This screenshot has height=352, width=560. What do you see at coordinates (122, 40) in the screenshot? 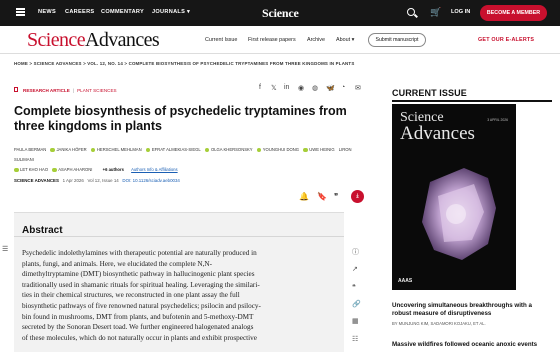
I see `logo-part-advances: Advances` at bounding box center [122, 40].